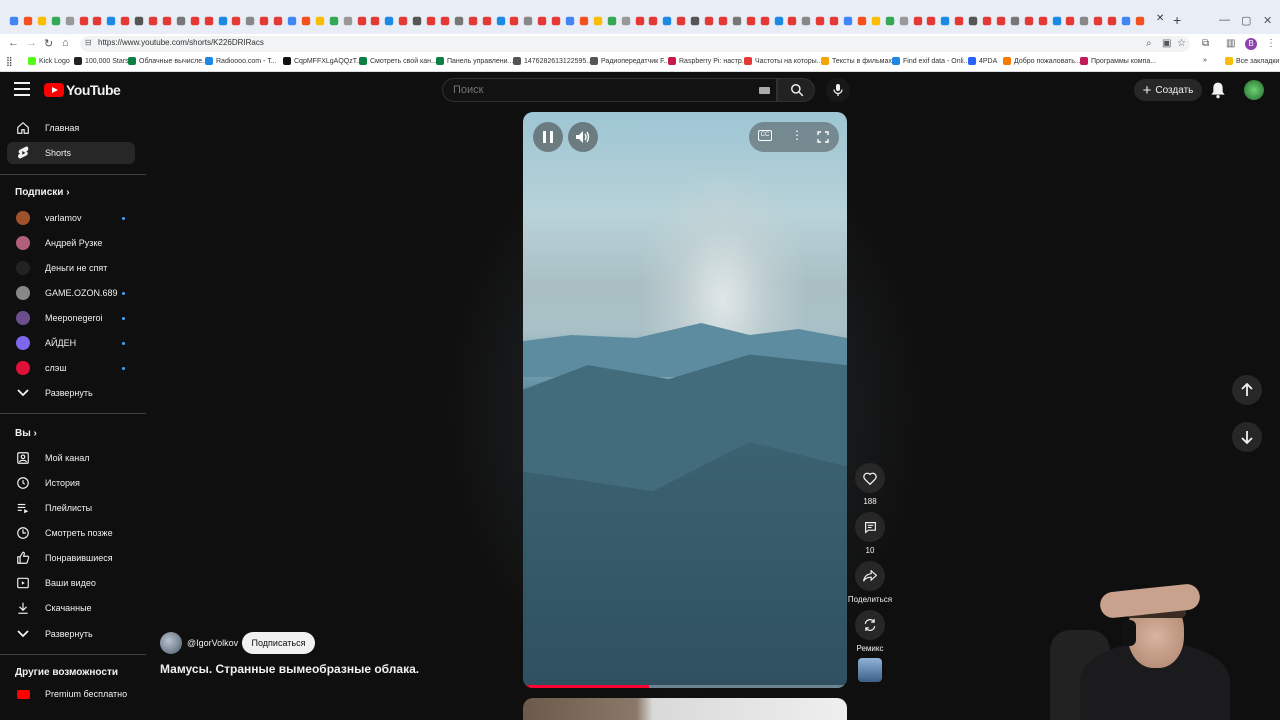 This screenshot has width=1280, height=720. Describe the element at coordinates (71, 483) in the screenshot. I see `sidebar-item-history: История` at that location.